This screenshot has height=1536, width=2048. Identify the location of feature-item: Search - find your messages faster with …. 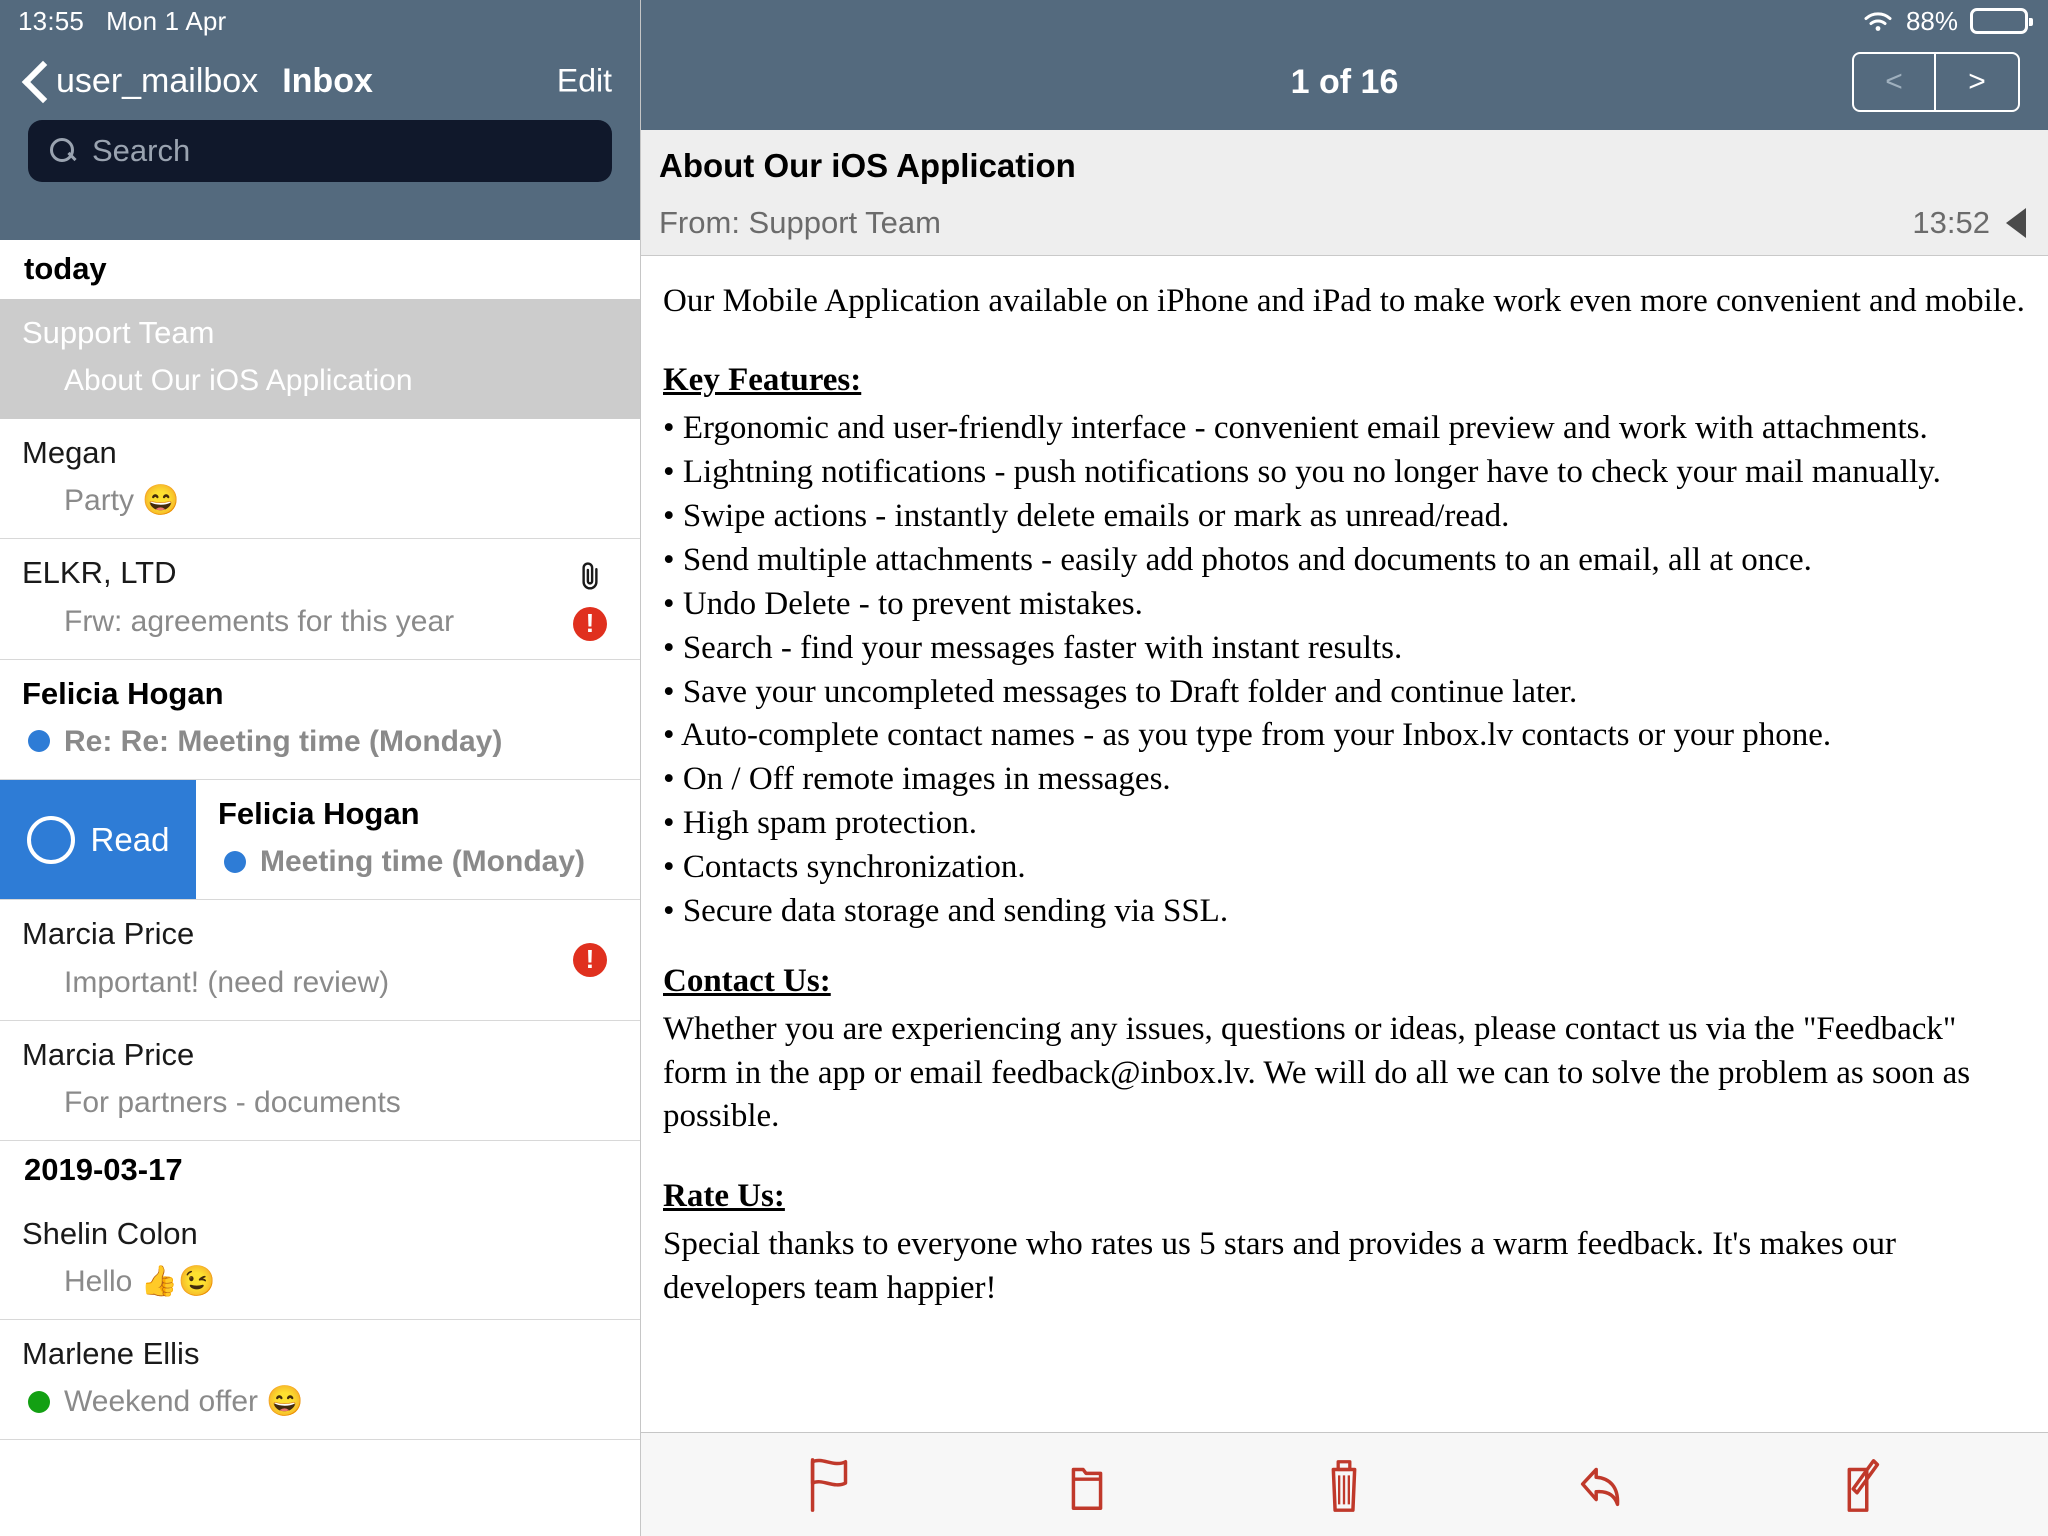
(1344, 649).